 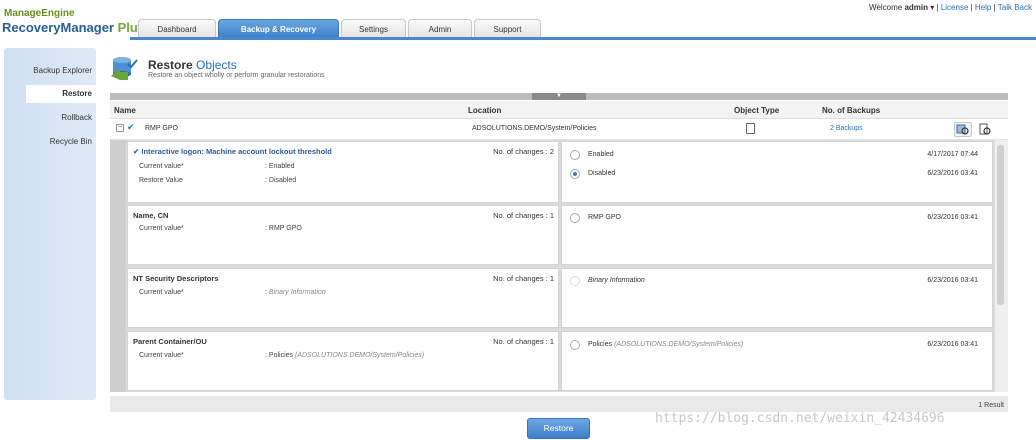 What do you see at coordinates (373, 28) in the screenshot?
I see `tab-settings: Settings` at bounding box center [373, 28].